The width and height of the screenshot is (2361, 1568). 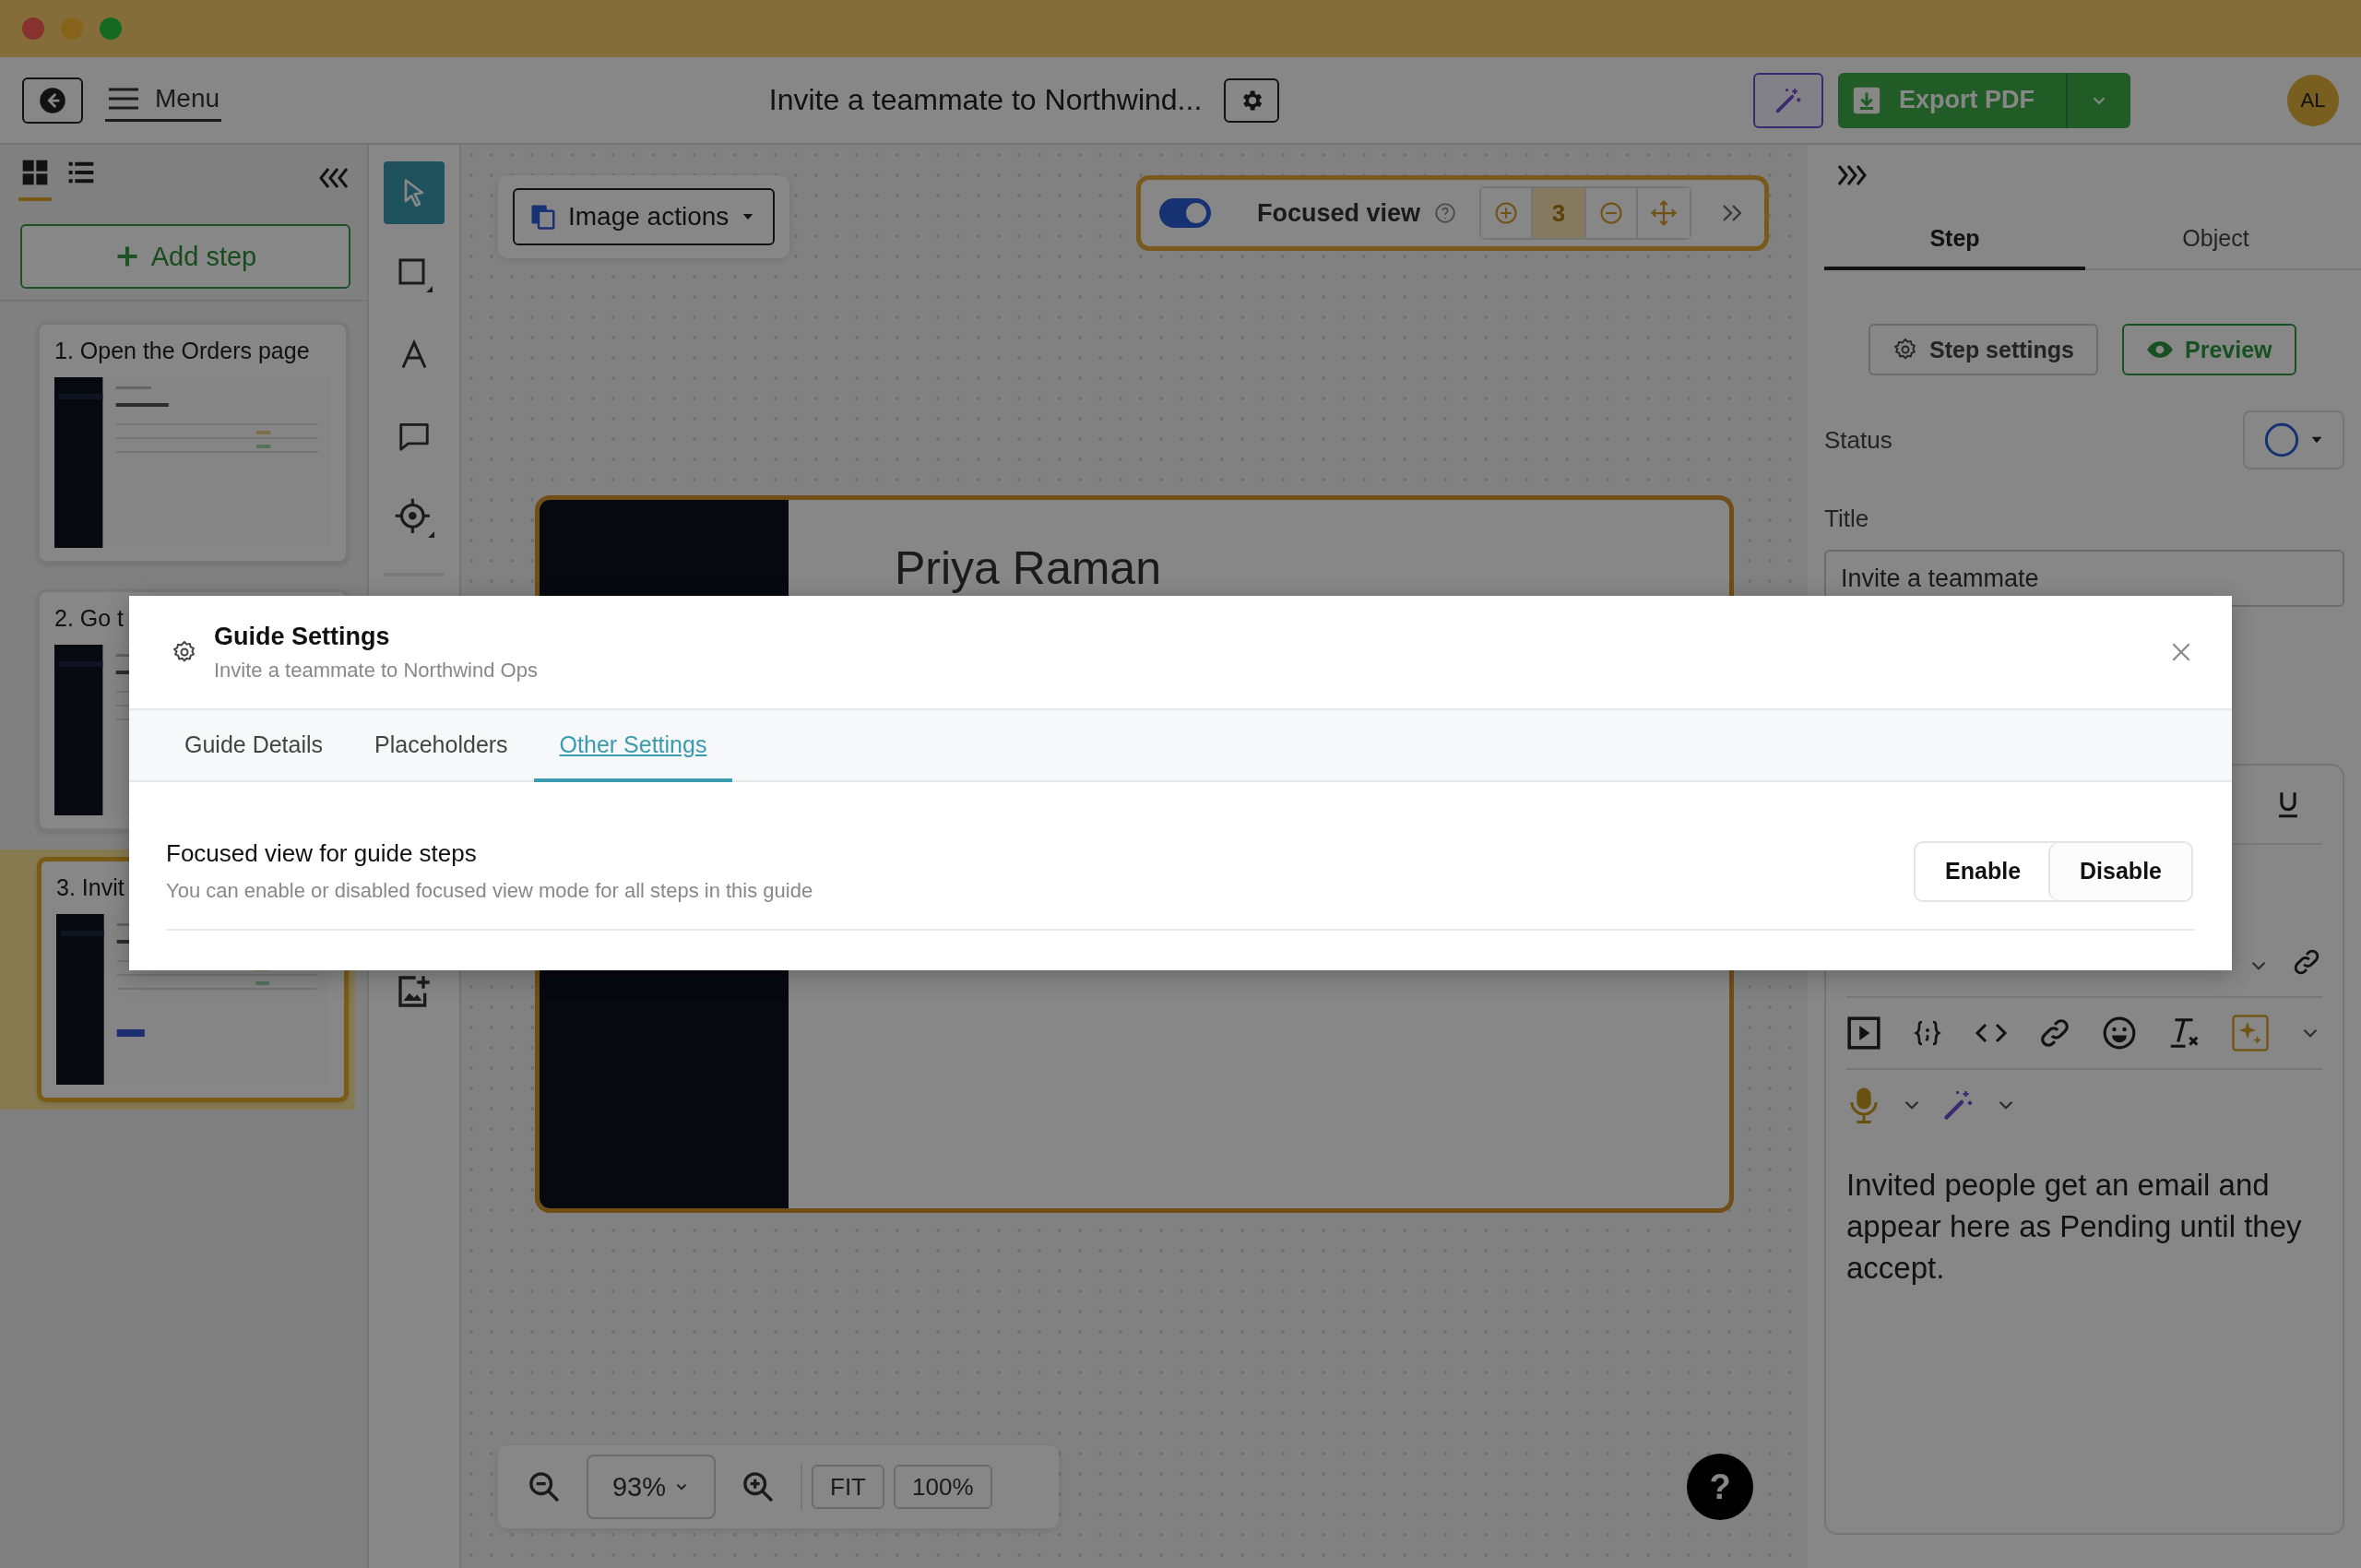 What do you see at coordinates (2313, 100) in the screenshot?
I see `user-avatar: AL` at bounding box center [2313, 100].